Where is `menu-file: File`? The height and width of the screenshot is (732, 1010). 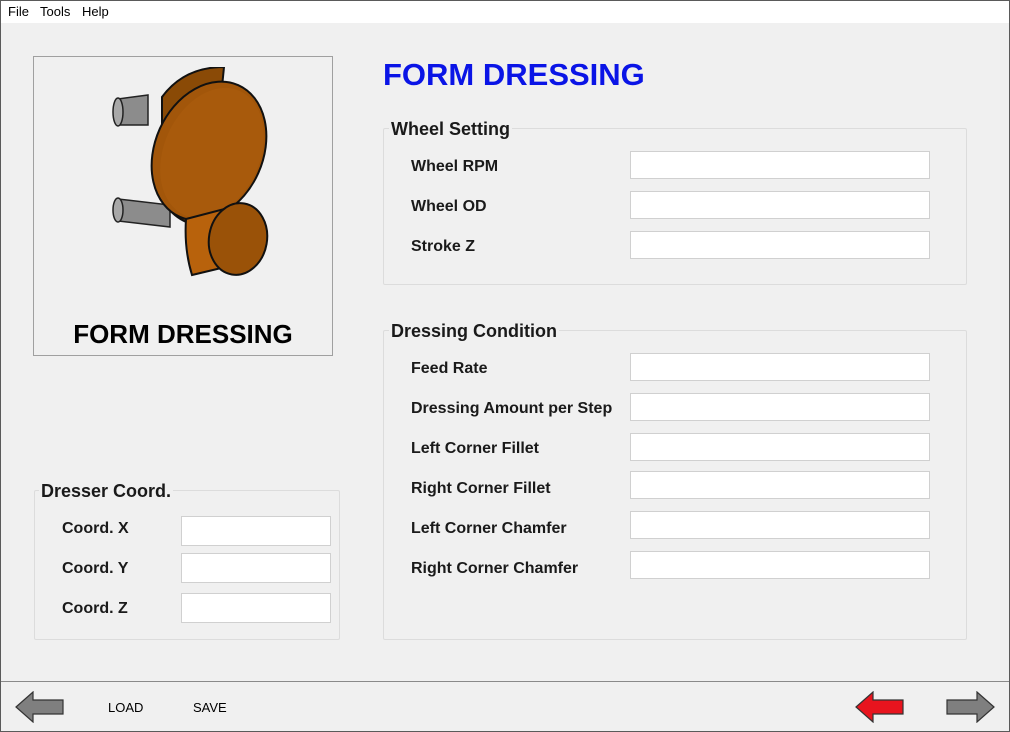 menu-file: File is located at coordinates (18, 11).